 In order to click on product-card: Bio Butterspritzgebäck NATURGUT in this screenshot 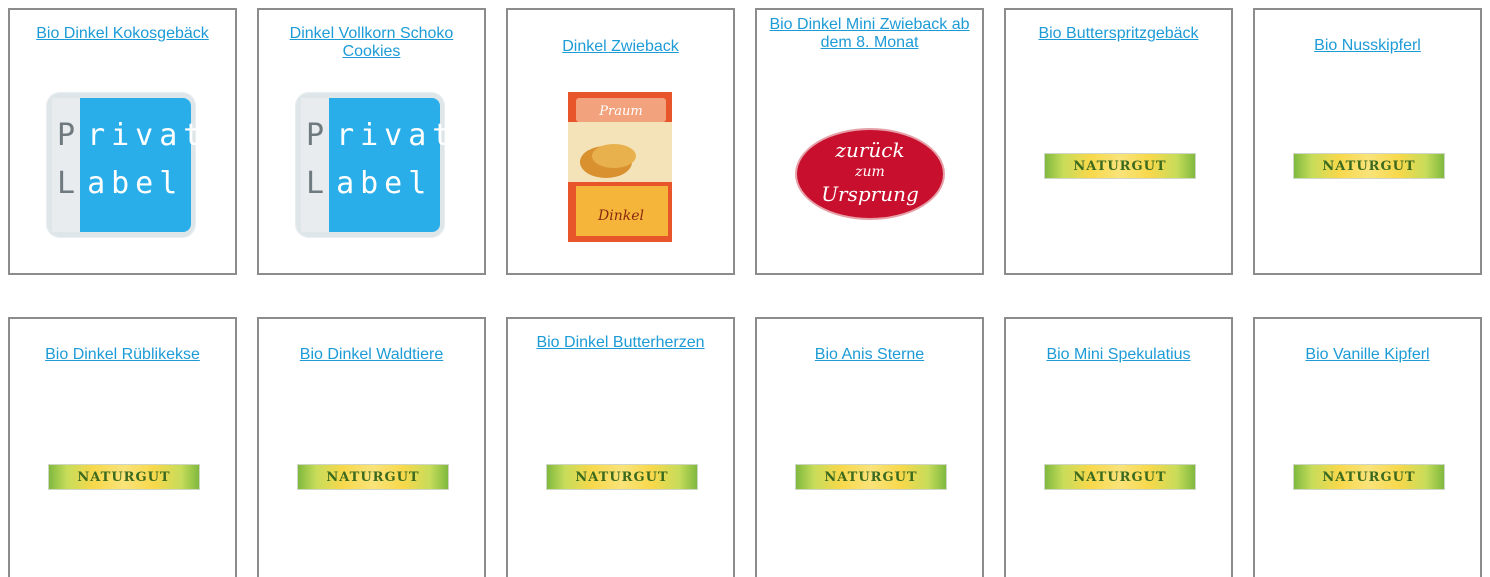, I will do `click(1118, 141)`.